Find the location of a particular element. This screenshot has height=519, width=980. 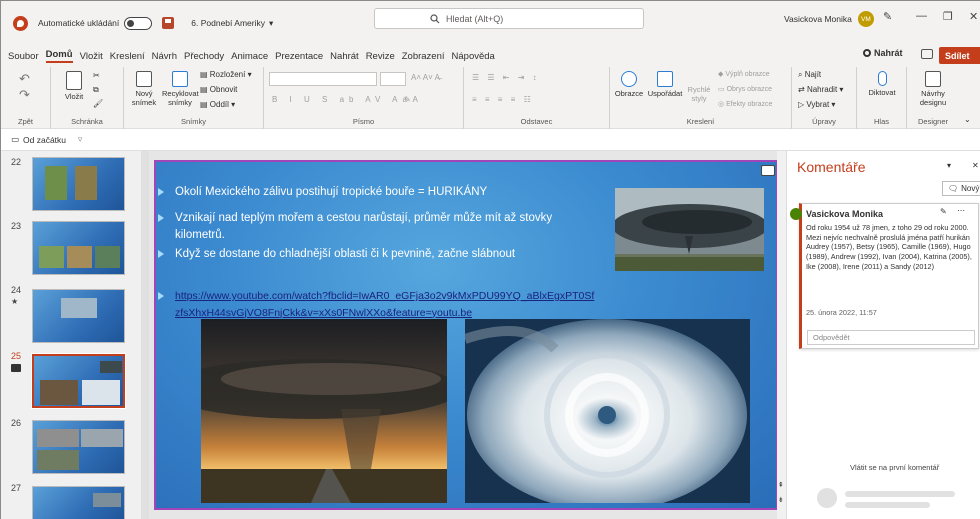

thumbnail-scrollbar is located at coordinates (145, 335).